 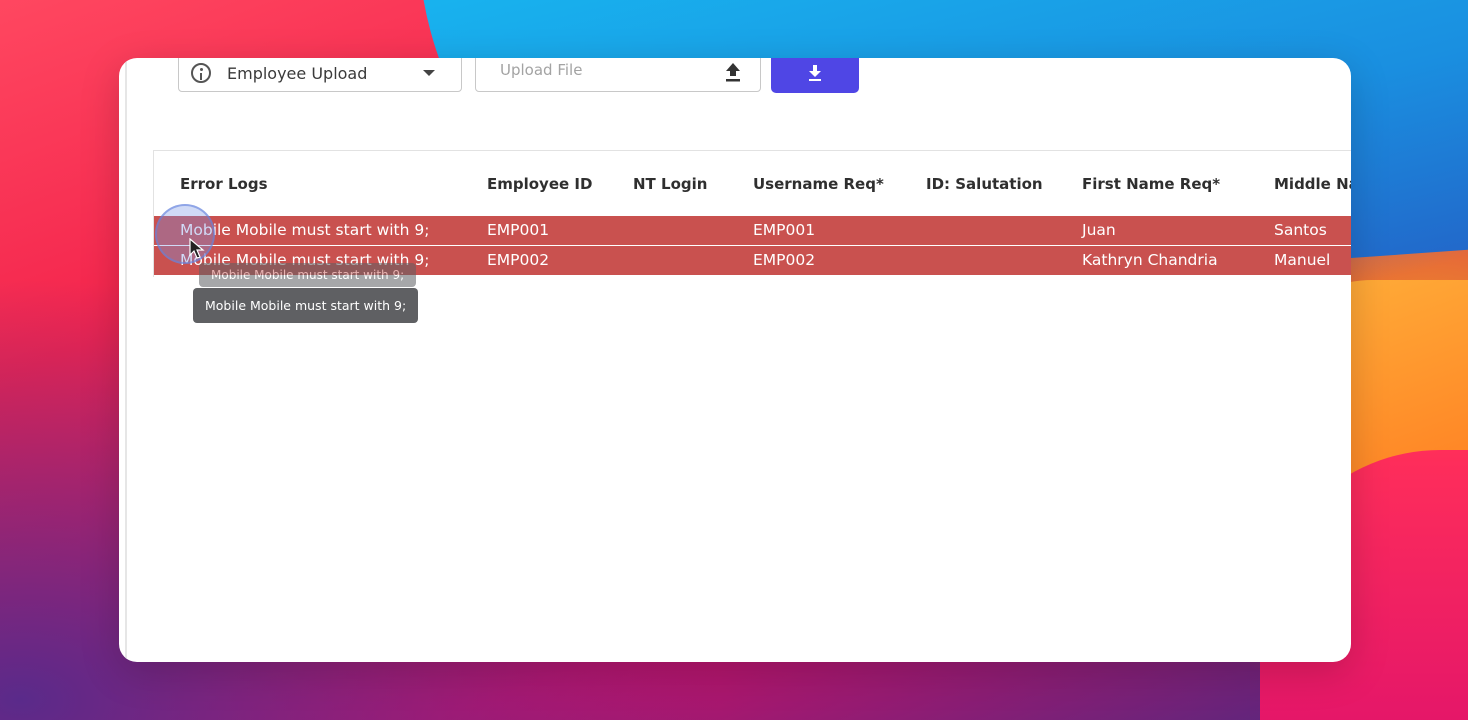 What do you see at coordinates (197, 248) in the screenshot?
I see `mouse-pointer-icon` at bounding box center [197, 248].